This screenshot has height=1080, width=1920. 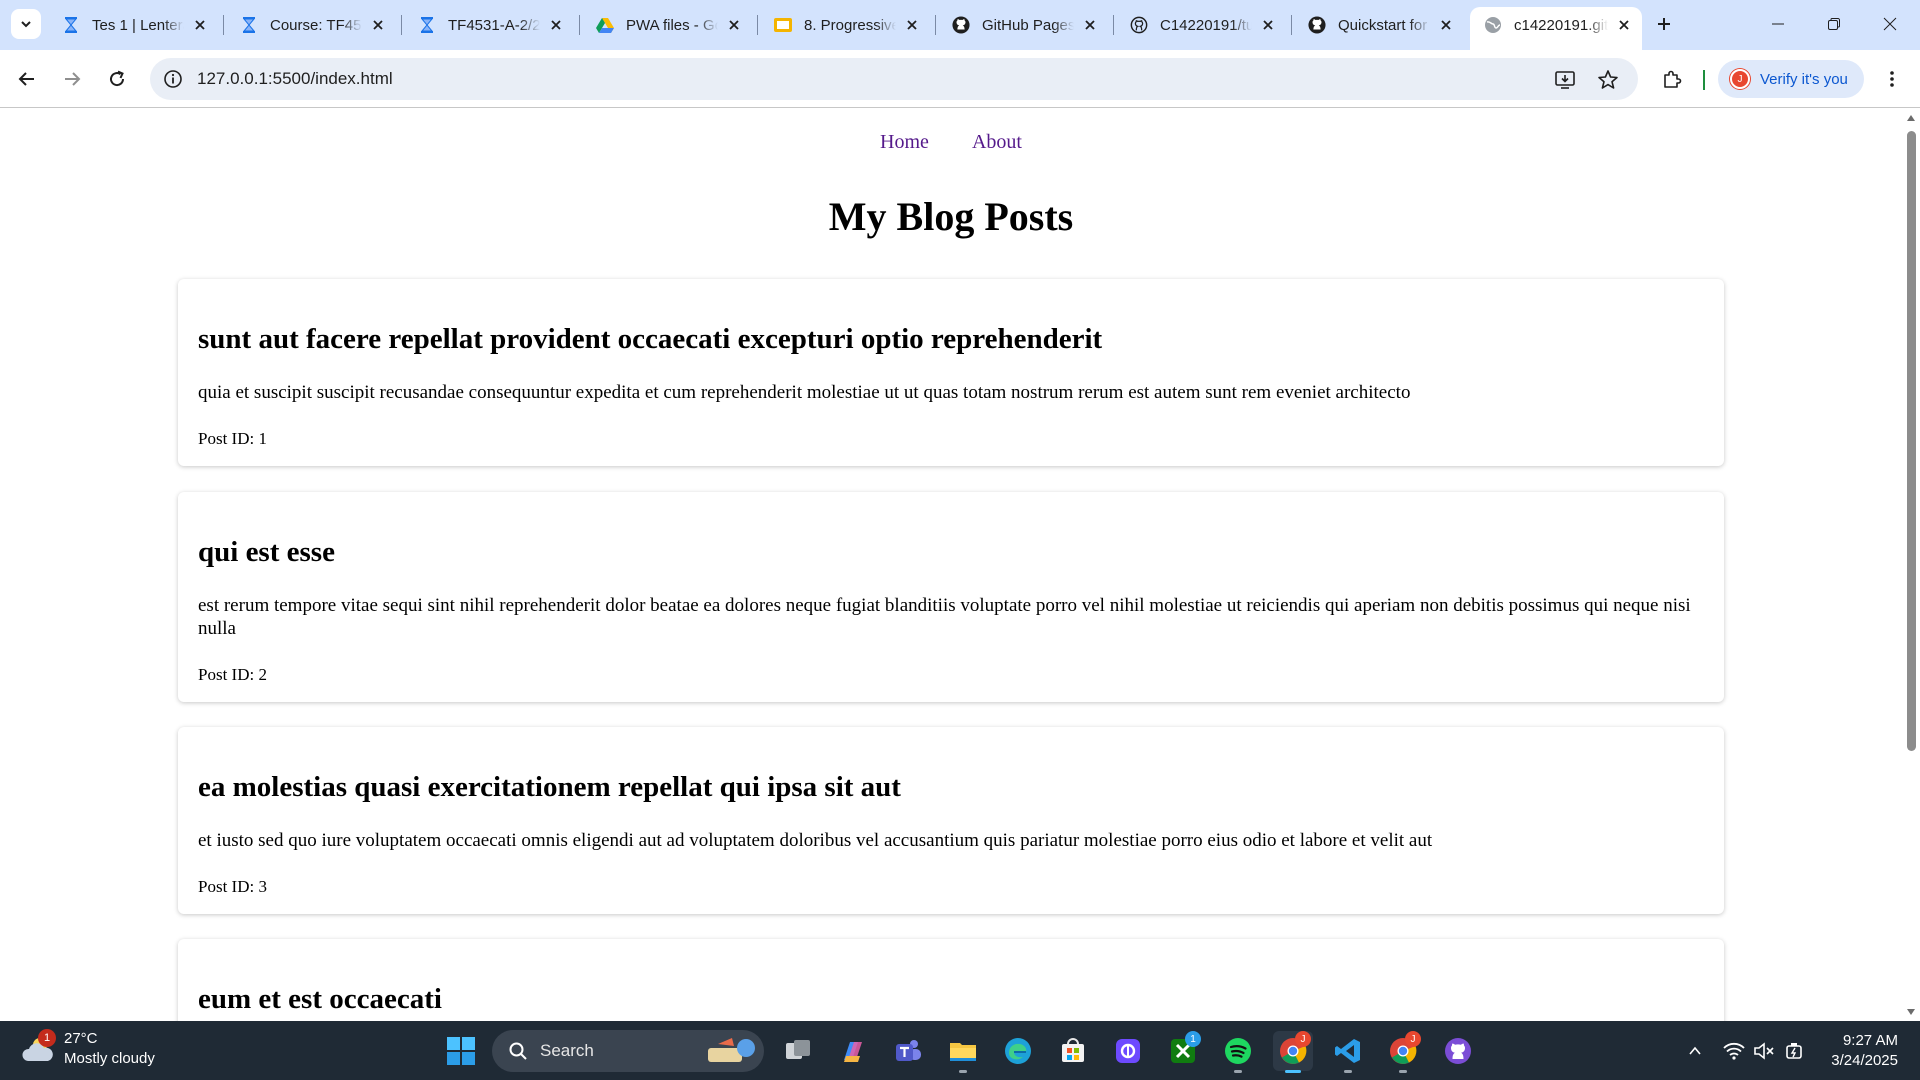 I want to click on nav-link-about: About, so click(x=997, y=142).